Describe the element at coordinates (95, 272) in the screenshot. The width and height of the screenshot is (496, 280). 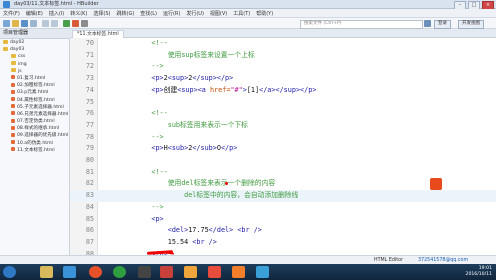
I see `firefox-icon` at that location.